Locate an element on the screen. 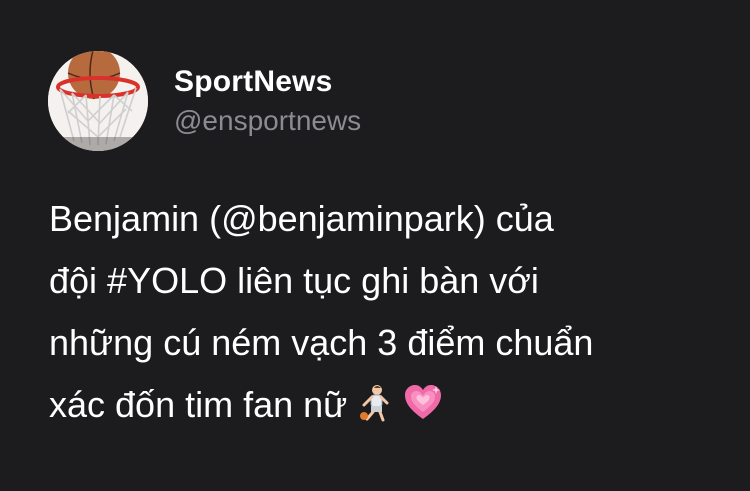 This screenshot has width=750, height=491. tweet-text-line: những cú ném vạch 3 điểm chuẩn is located at coordinates (321, 342).